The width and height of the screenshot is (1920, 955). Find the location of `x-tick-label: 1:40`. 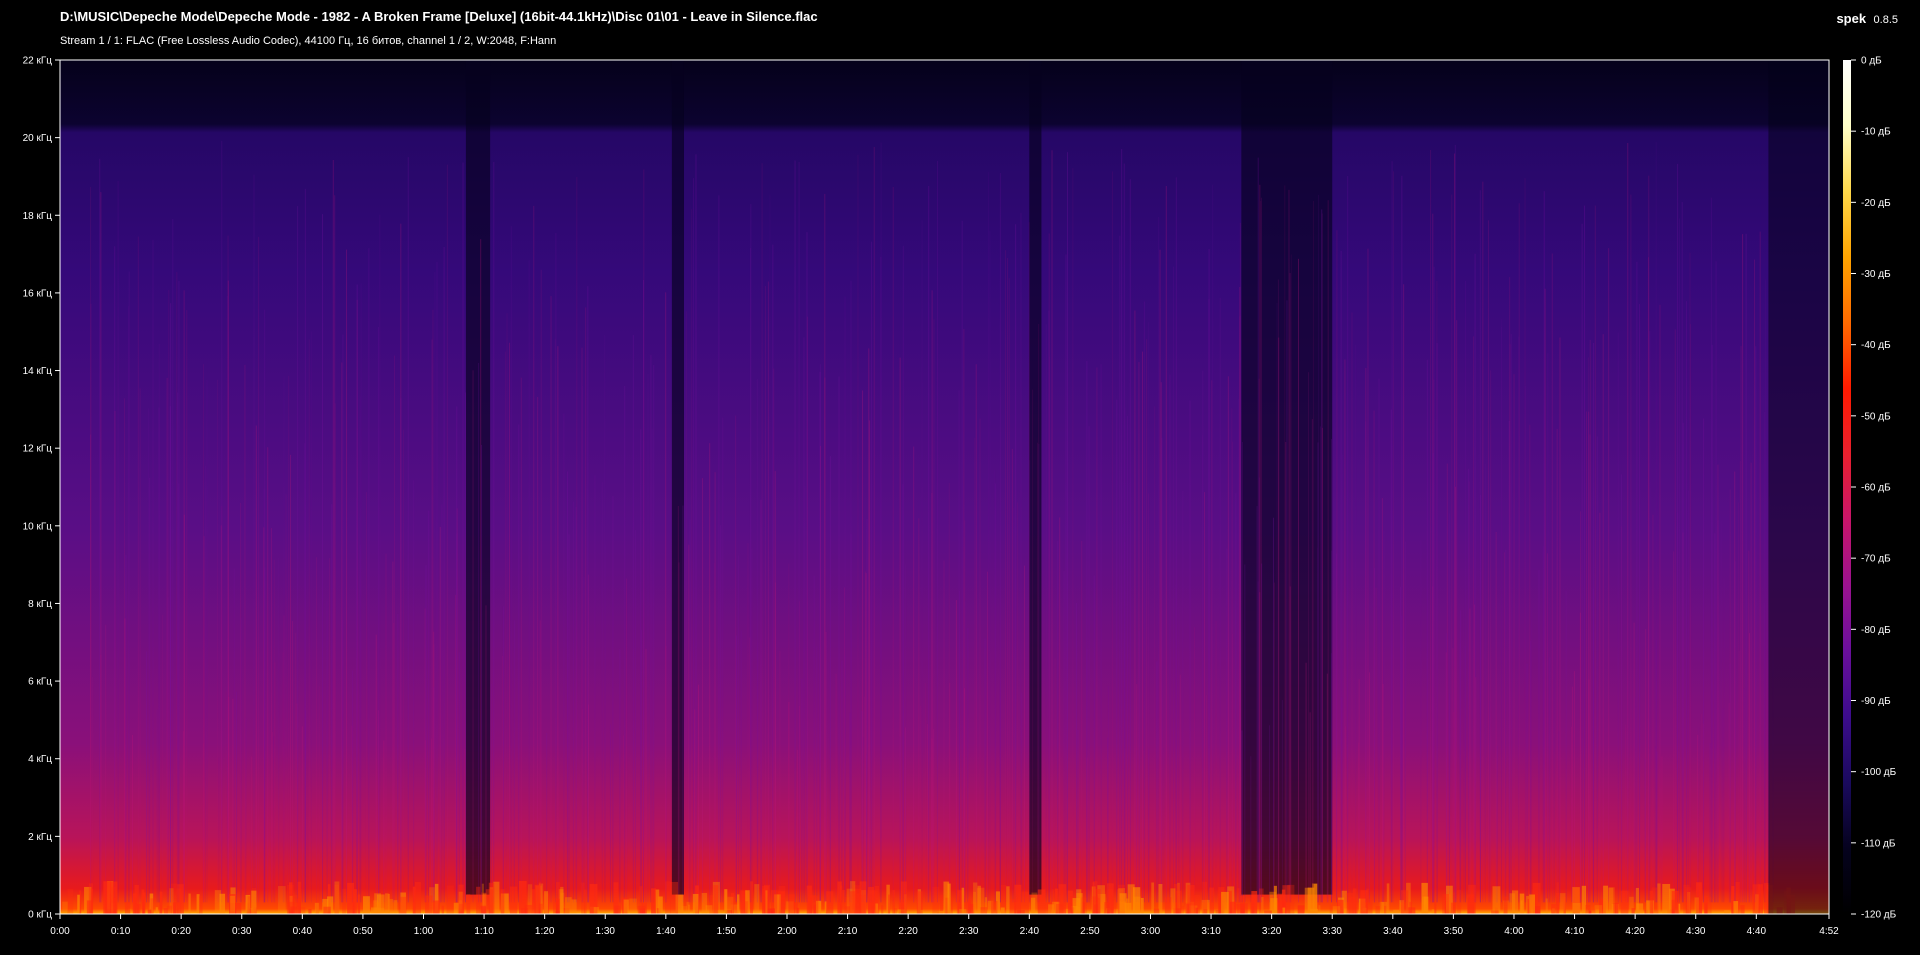

x-tick-label: 1:40 is located at coordinates (666, 931).